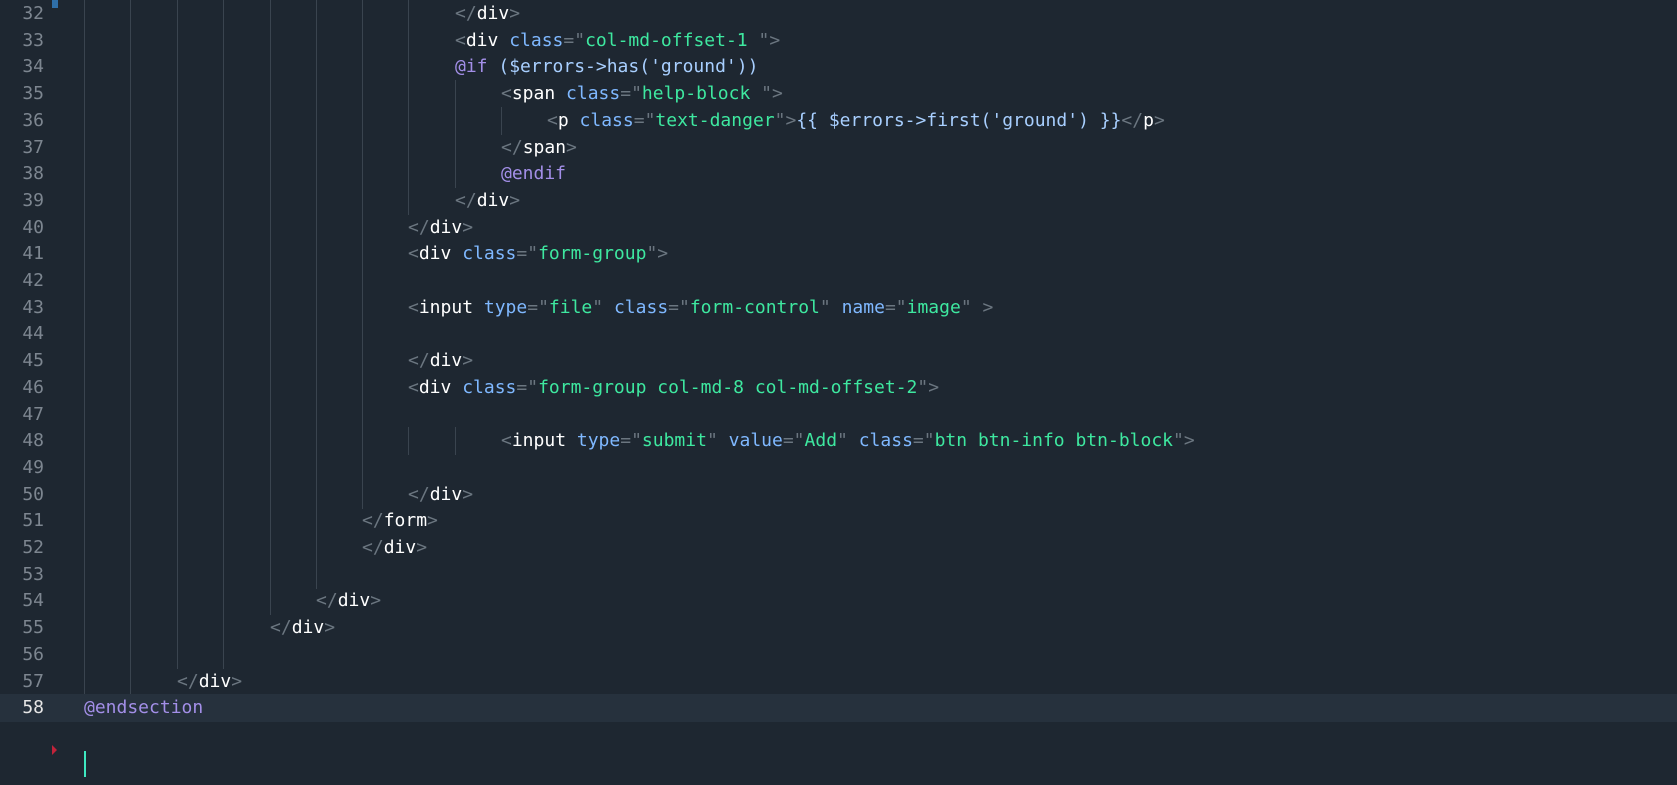 The image size is (1677, 785). I want to click on text-cursor, so click(85, 764).